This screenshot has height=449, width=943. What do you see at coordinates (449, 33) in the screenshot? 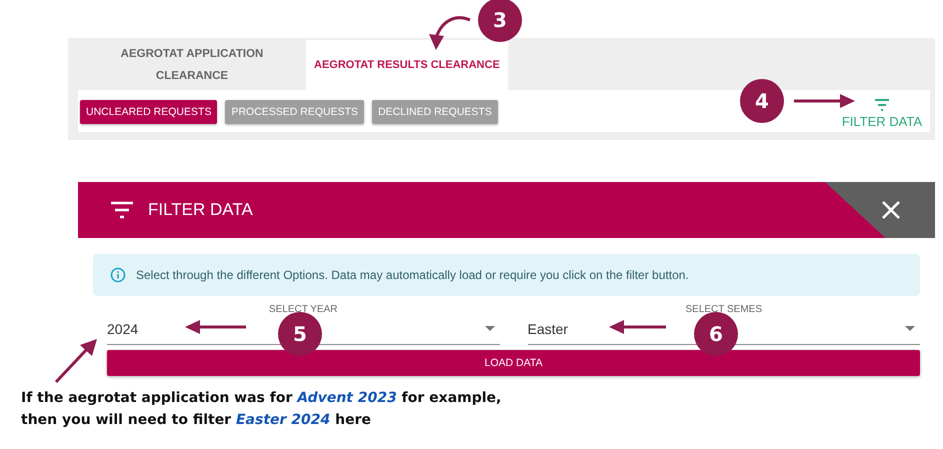
I see `curved-arrow` at bounding box center [449, 33].